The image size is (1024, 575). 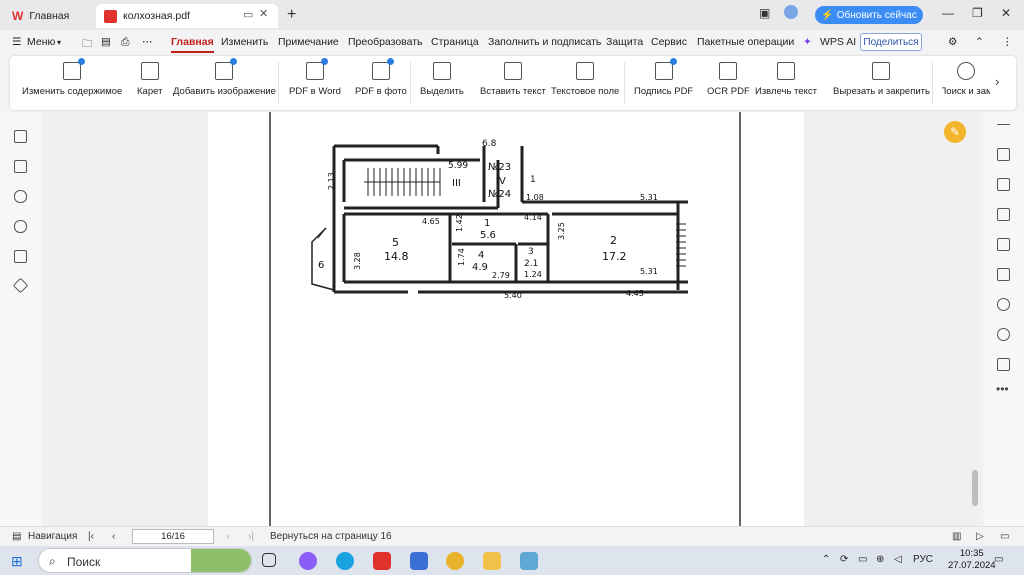 What do you see at coordinates (442, 84) in the screenshot?
I see `highlight-button: Выделить` at bounding box center [442, 84].